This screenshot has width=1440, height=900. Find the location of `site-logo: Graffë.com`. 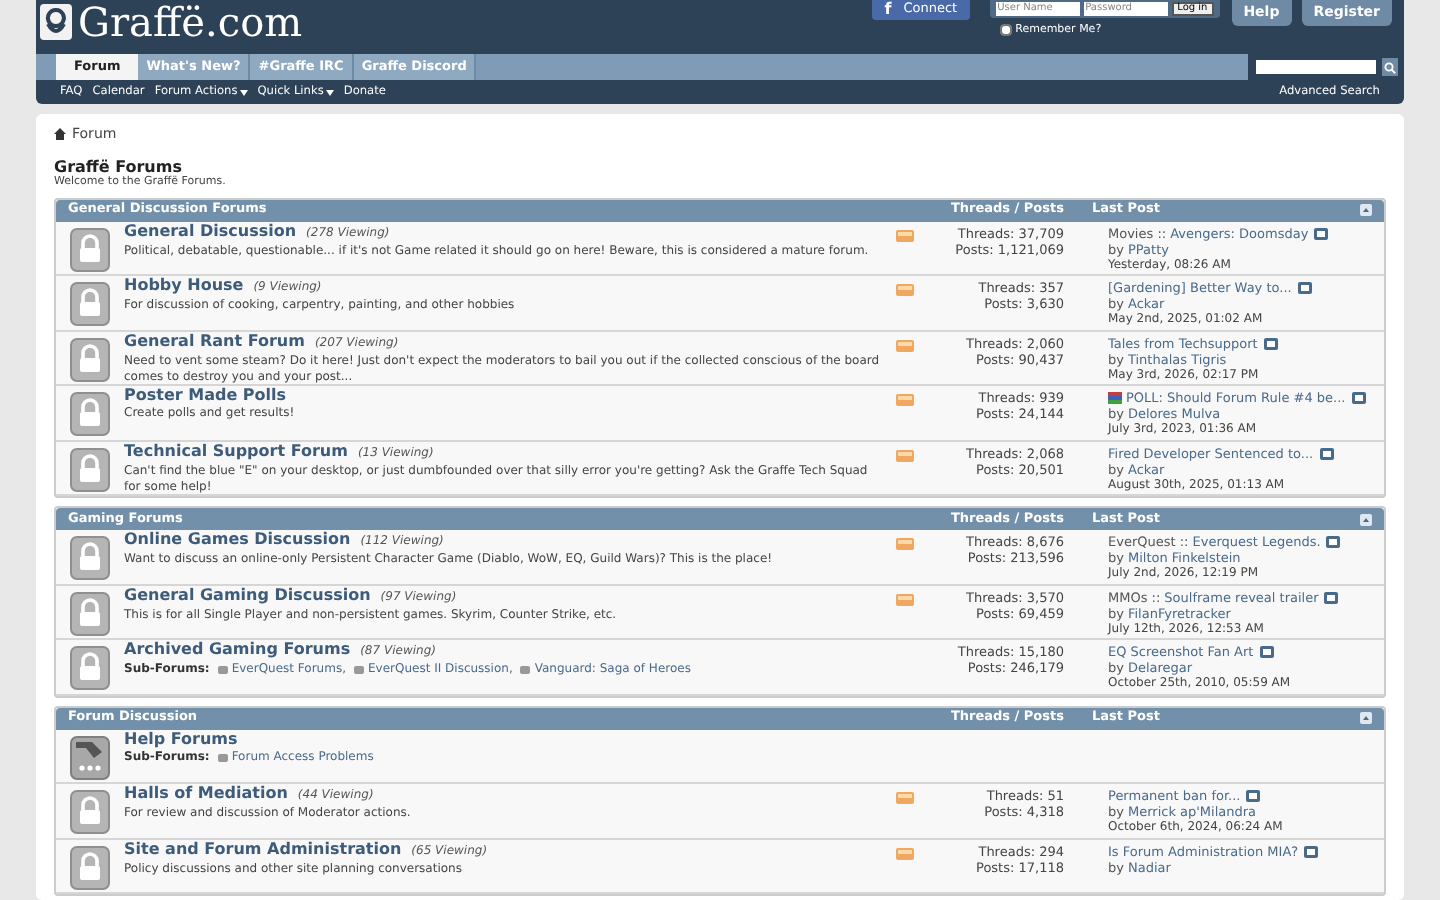

site-logo: Graffë.com is located at coordinates (190, 22).